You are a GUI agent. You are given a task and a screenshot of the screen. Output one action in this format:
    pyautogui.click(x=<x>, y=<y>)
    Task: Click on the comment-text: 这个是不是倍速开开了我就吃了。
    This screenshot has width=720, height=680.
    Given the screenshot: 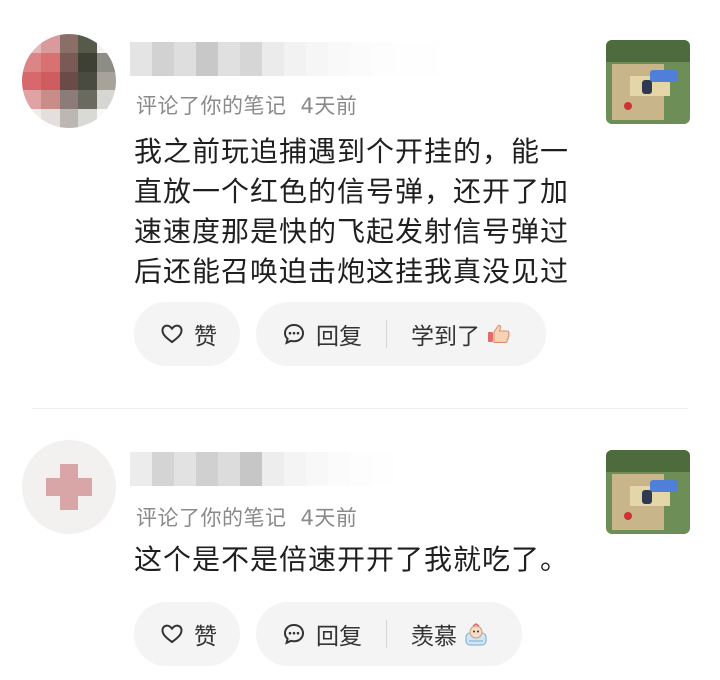 What is the action you would take?
    pyautogui.click(x=354, y=560)
    